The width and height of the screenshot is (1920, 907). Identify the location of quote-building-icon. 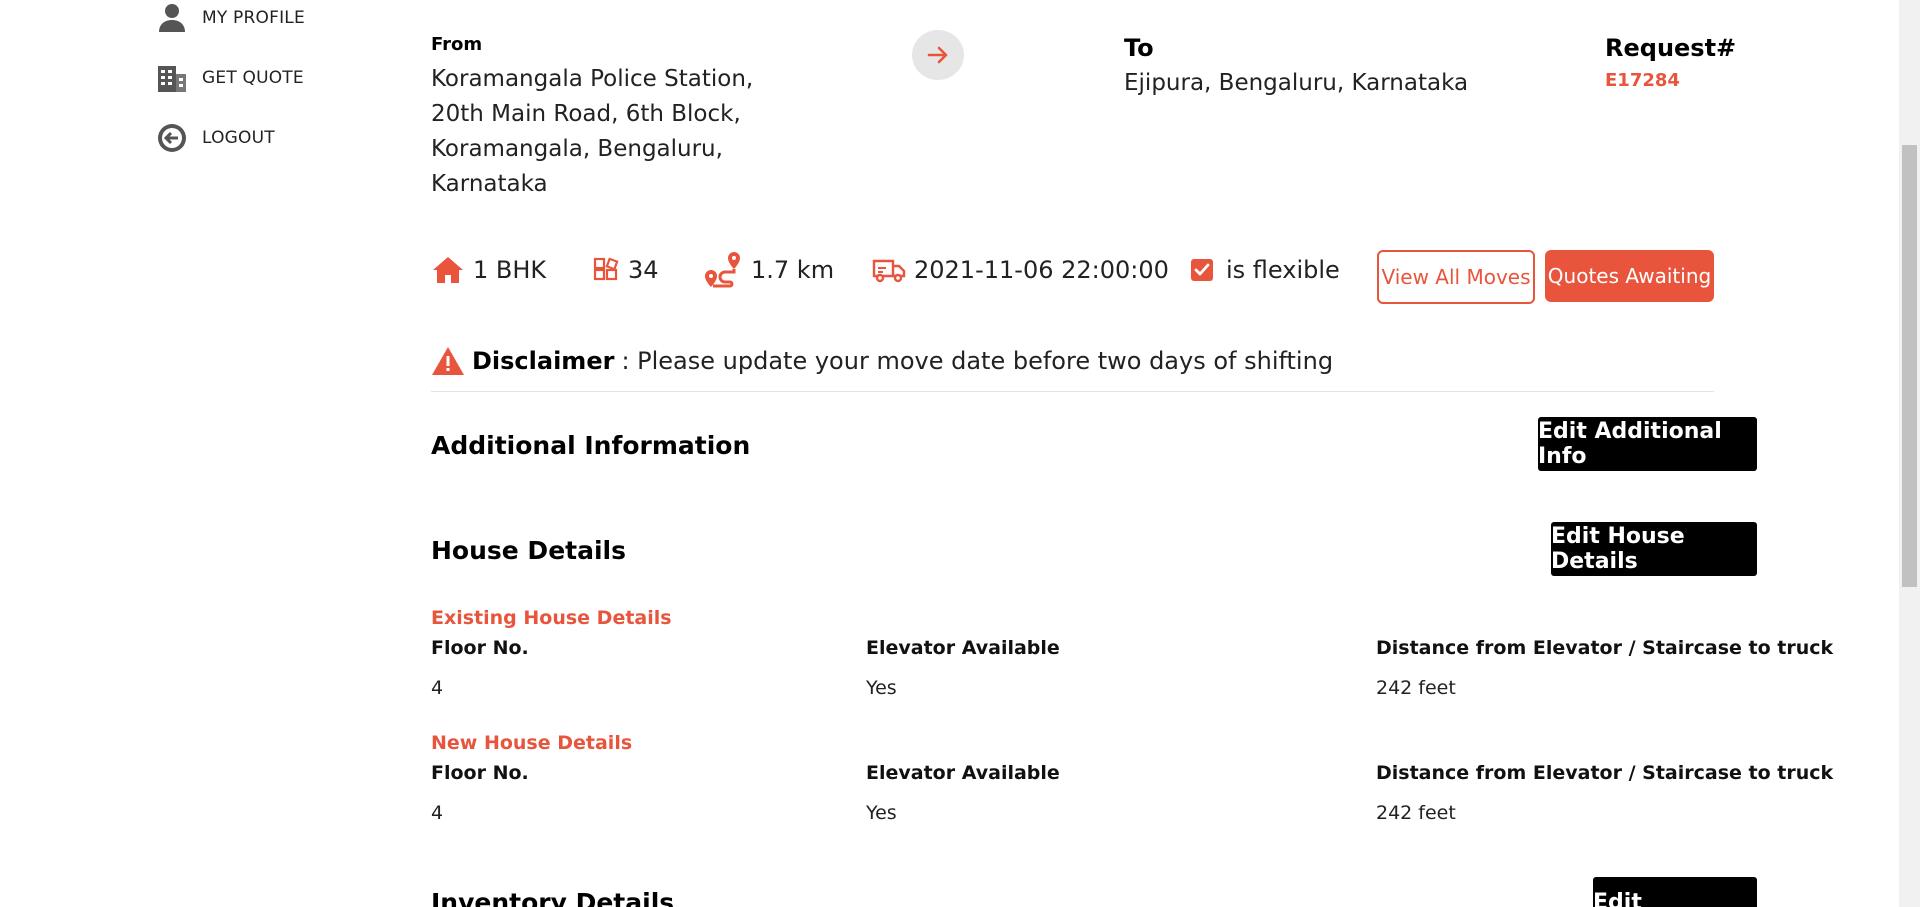
(172, 78).